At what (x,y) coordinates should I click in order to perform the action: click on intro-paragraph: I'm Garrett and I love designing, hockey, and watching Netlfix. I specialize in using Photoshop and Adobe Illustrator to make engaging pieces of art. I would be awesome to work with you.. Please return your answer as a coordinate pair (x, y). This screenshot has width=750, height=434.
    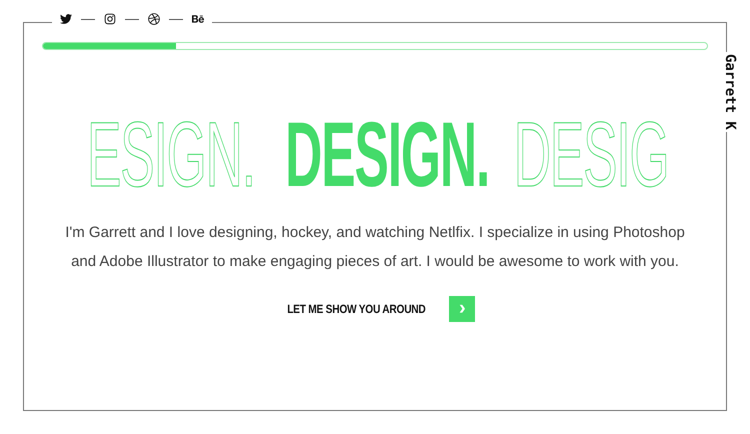
    Looking at the image, I should click on (375, 247).